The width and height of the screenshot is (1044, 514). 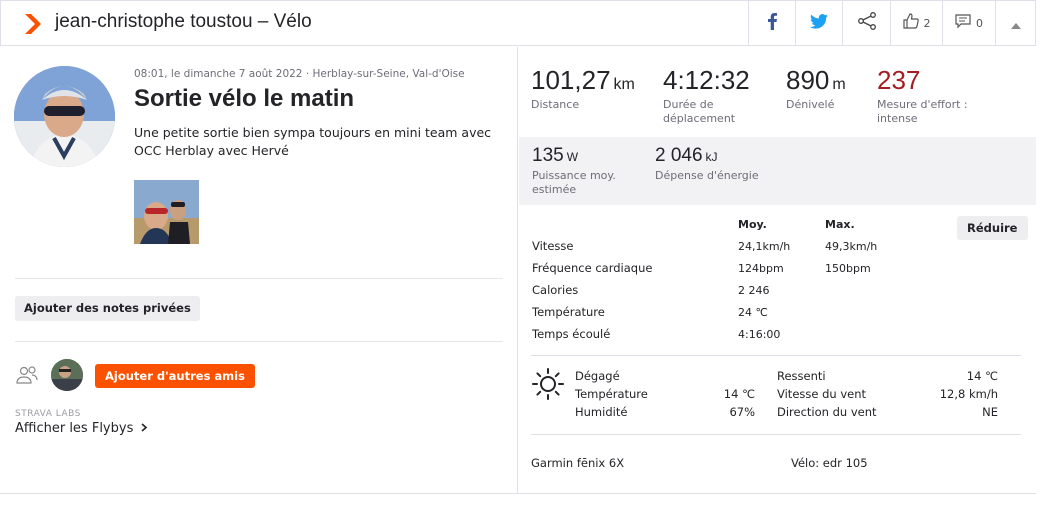 I want to click on weather-temp-label: Température, so click(x=611, y=394).